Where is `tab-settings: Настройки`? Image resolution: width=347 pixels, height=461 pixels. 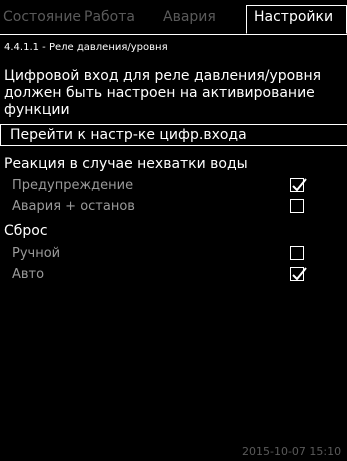 tab-settings: Настройки is located at coordinates (296, 19).